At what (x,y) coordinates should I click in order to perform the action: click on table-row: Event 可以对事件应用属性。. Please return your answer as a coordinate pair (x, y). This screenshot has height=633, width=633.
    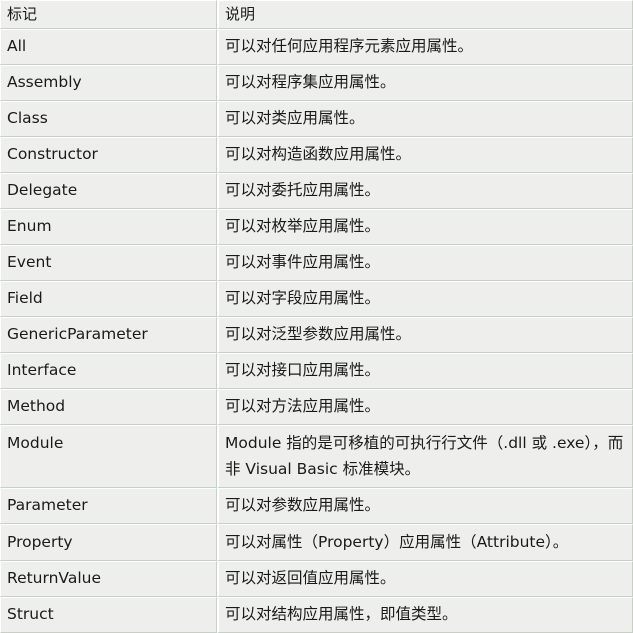
    Looking at the image, I should click on (316, 263).